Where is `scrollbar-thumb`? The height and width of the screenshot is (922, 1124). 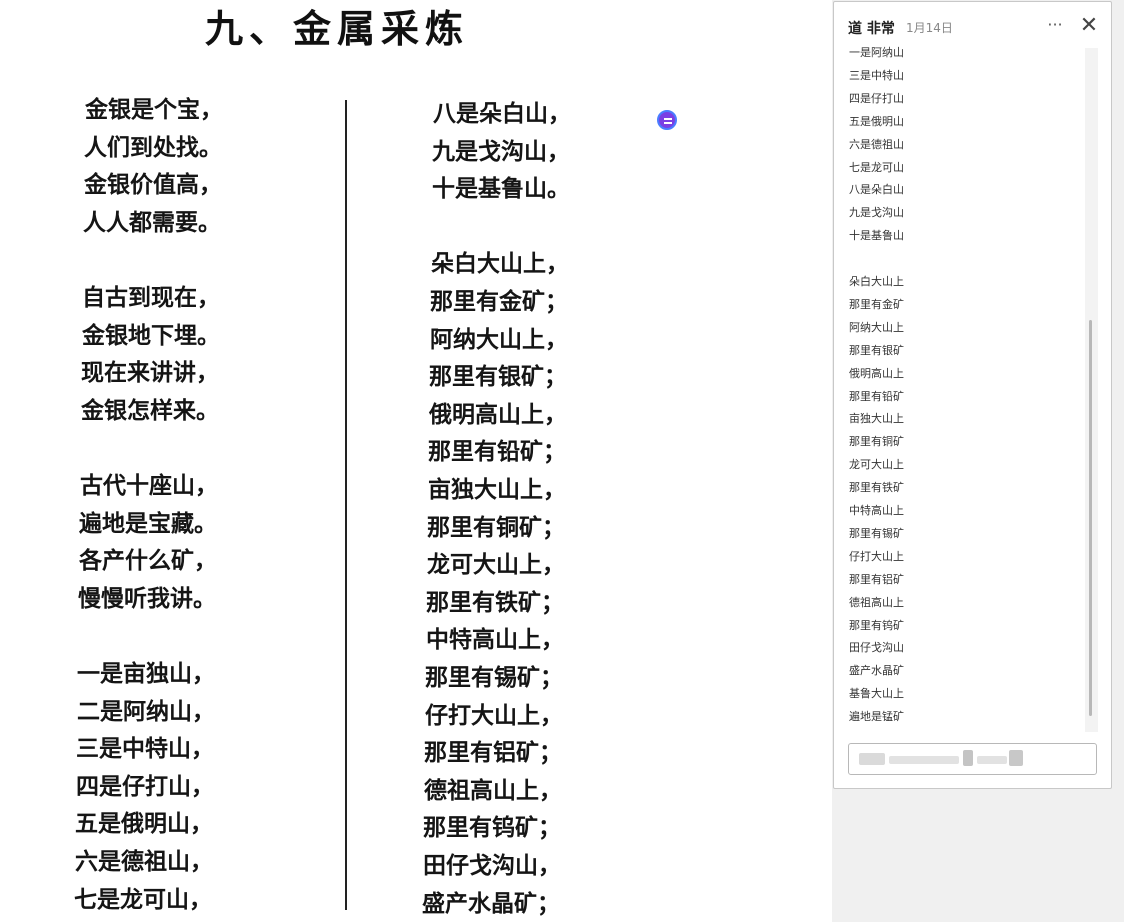
scrollbar-thumb is located at coordinates (1090, 518).